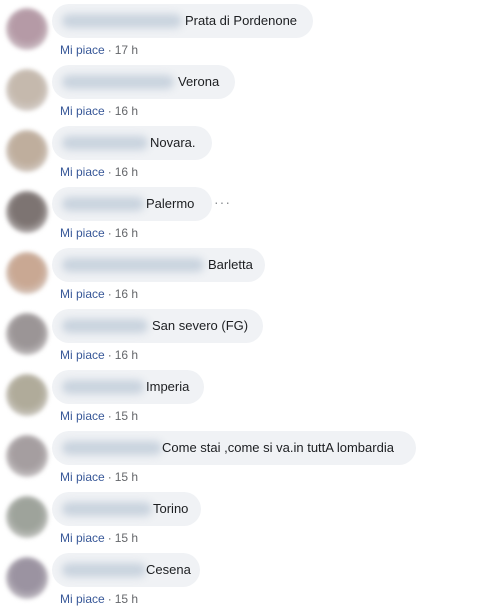  What do you see at coordinates (199, 81) in the screenshot?
I see `comment-text: Verona` at bounding box center [199, 81].